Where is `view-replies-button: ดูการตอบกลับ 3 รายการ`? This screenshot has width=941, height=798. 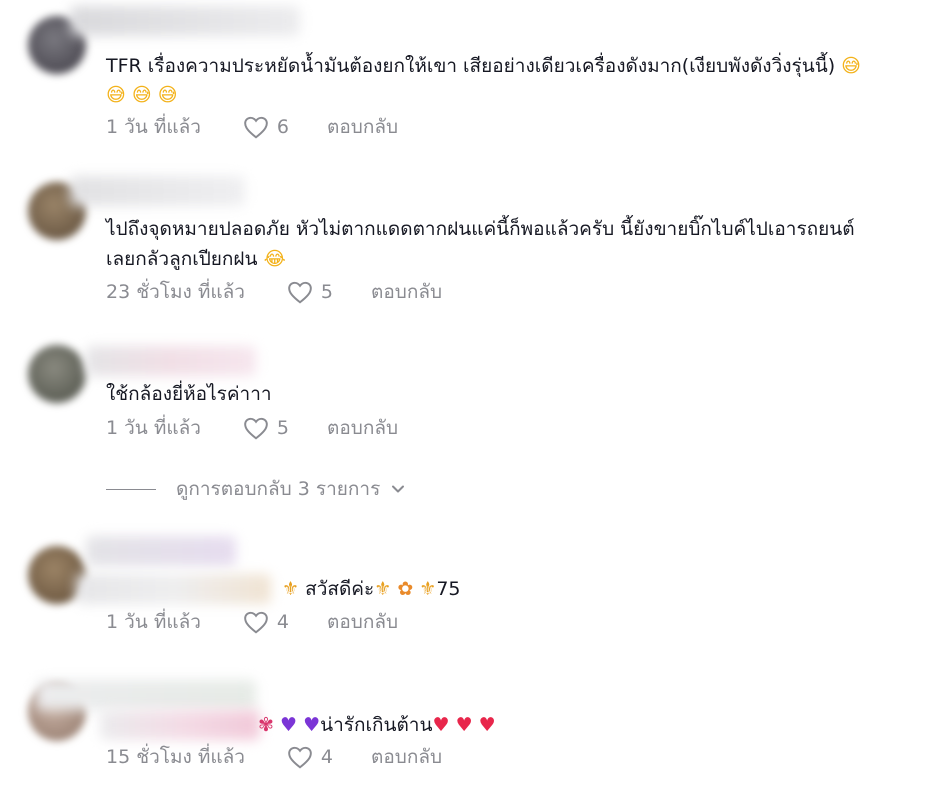
view-replies-button: ดูการตอบกลับ 3 รายการ is located at coordinates (256, 489).